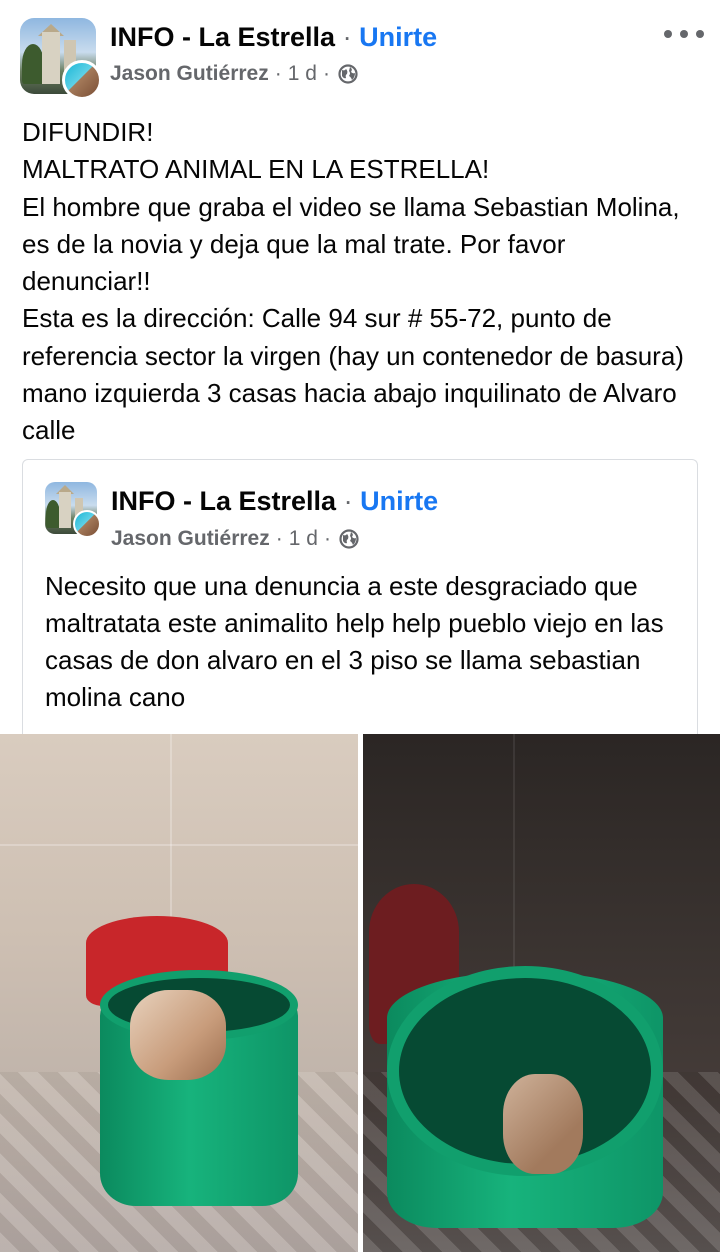 The width and height of the screenshot is (720, 1252). I want to click on join-group-link: Unirte, so click(398, 37).